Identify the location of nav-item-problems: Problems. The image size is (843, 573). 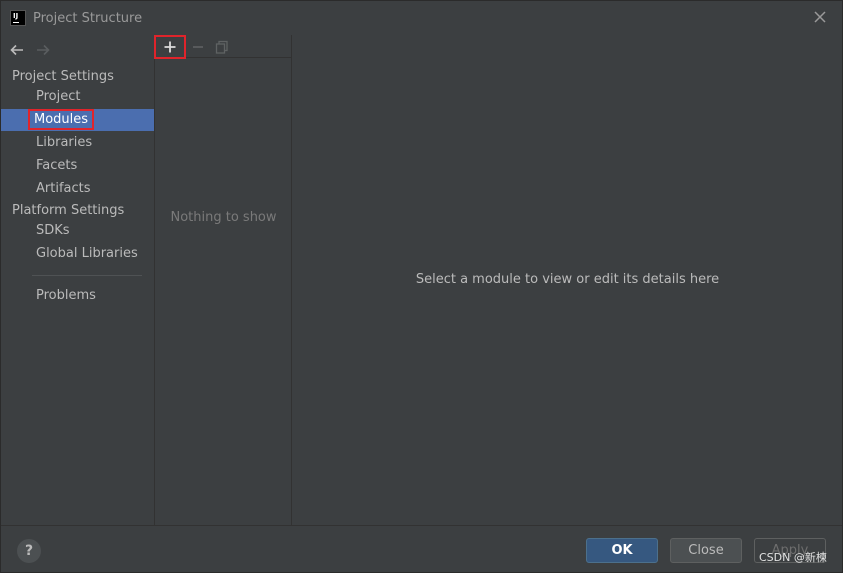
(77, 296).